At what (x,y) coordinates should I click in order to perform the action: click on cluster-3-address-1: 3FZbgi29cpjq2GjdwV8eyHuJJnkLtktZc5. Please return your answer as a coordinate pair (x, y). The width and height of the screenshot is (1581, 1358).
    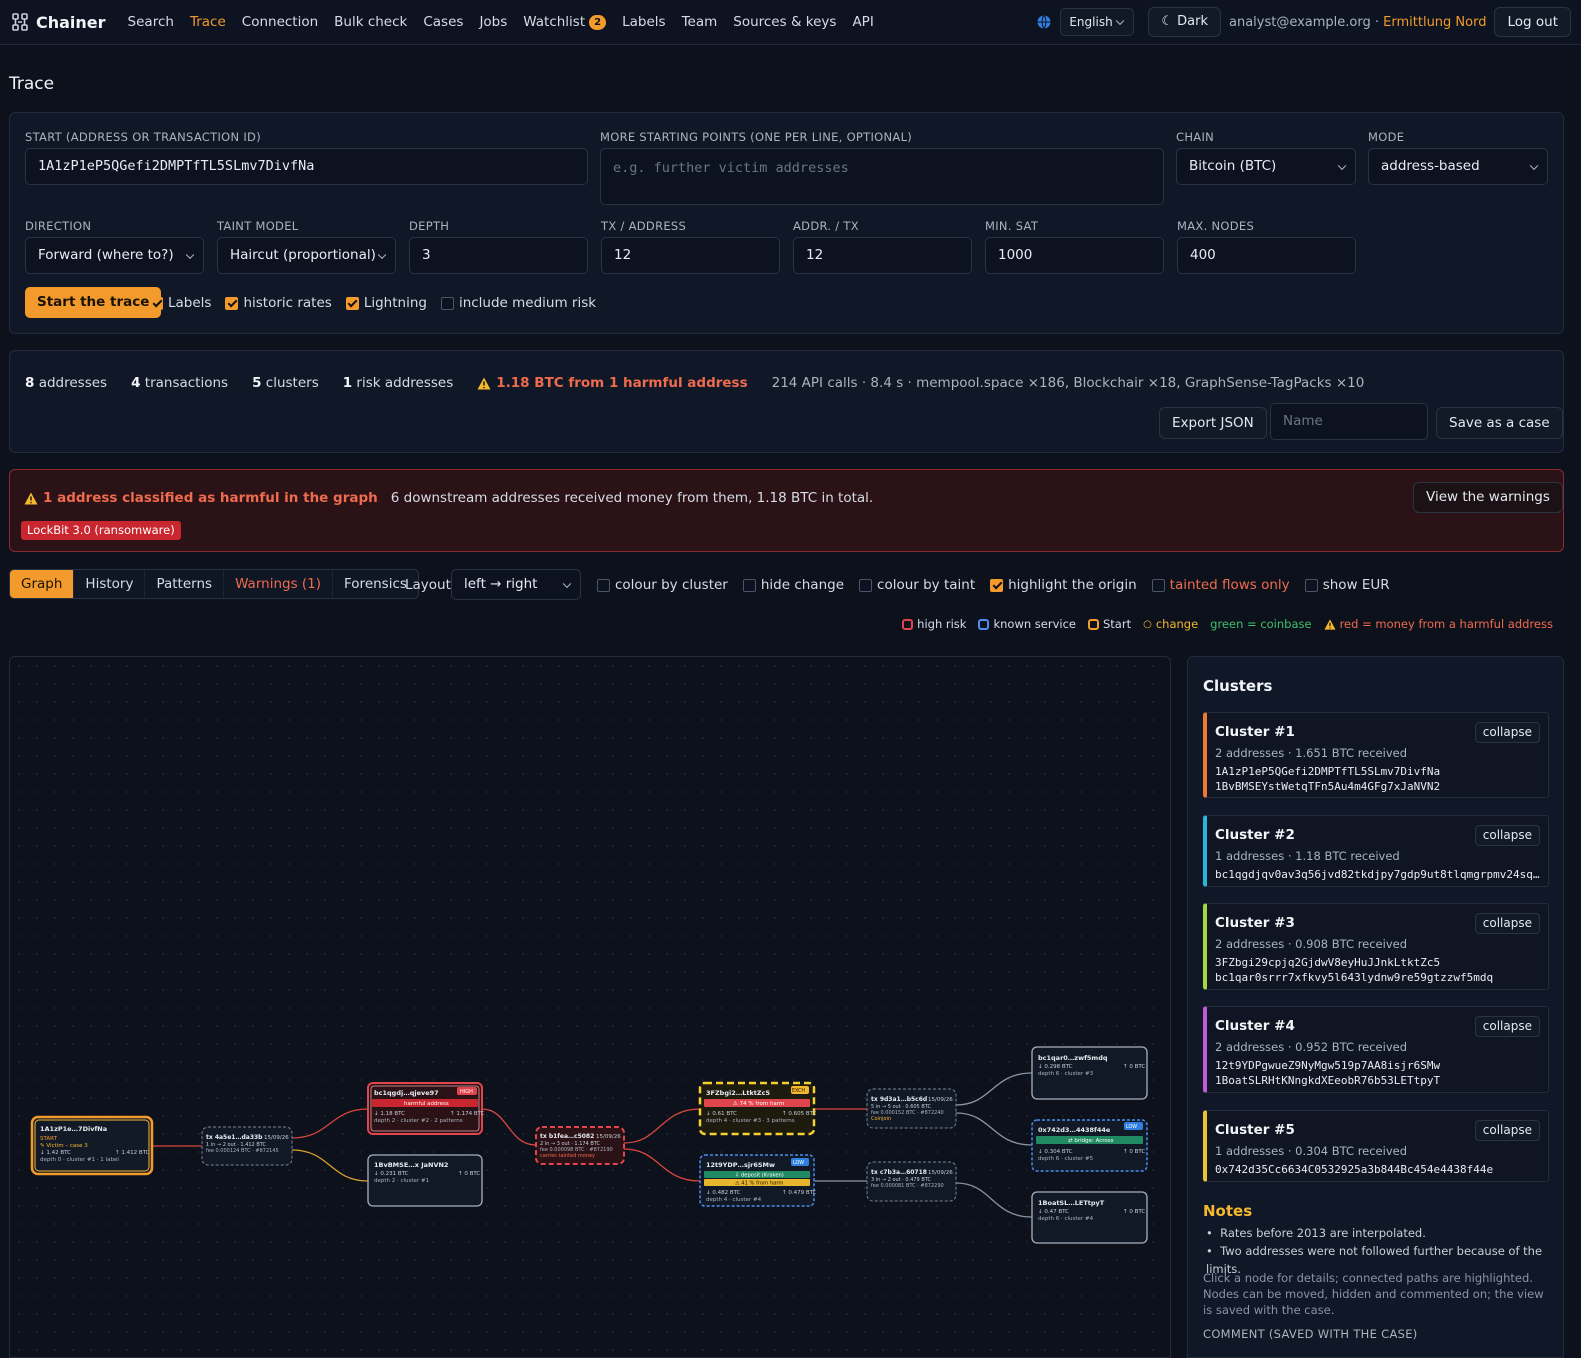
    Looking at the image, I should click on (1380, 962).